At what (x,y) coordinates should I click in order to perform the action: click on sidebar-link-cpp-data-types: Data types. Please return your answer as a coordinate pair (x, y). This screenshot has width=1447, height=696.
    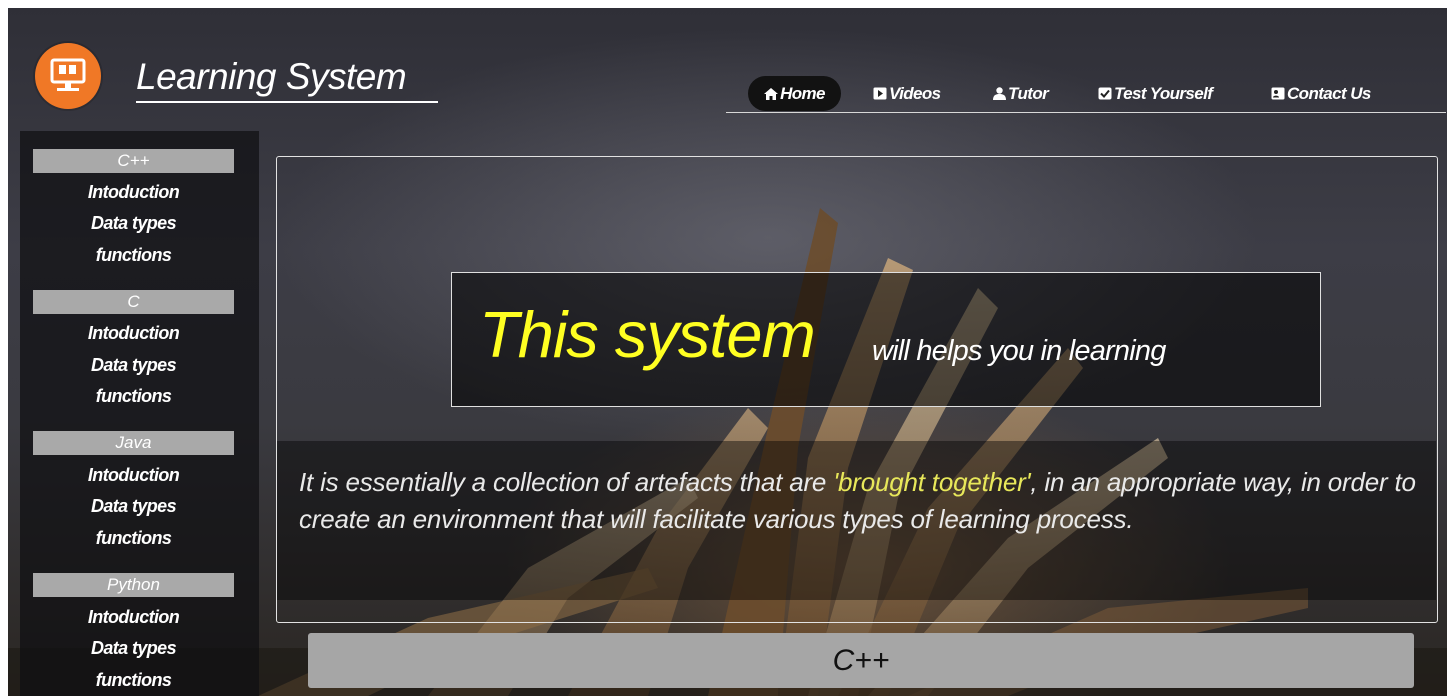
    Looking at the image, I should click on (133, 223).